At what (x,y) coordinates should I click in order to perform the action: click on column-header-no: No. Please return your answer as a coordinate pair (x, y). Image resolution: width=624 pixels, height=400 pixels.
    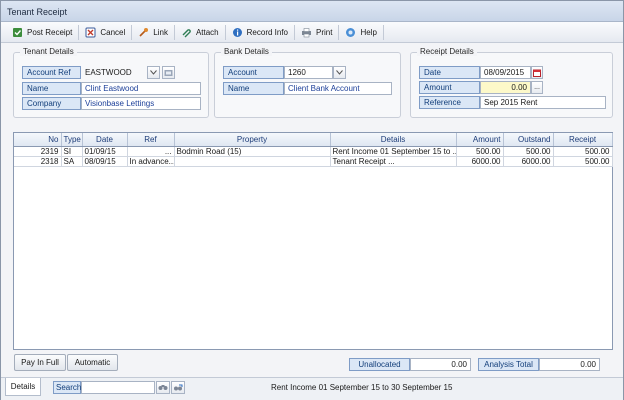
    Looking at the image, I should click on (38, 140).